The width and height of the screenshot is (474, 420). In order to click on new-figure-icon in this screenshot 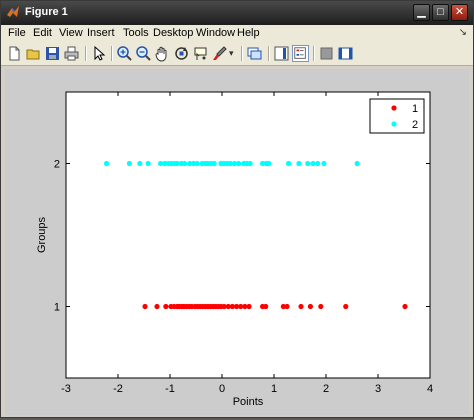, I will do `click(14, 53)`.